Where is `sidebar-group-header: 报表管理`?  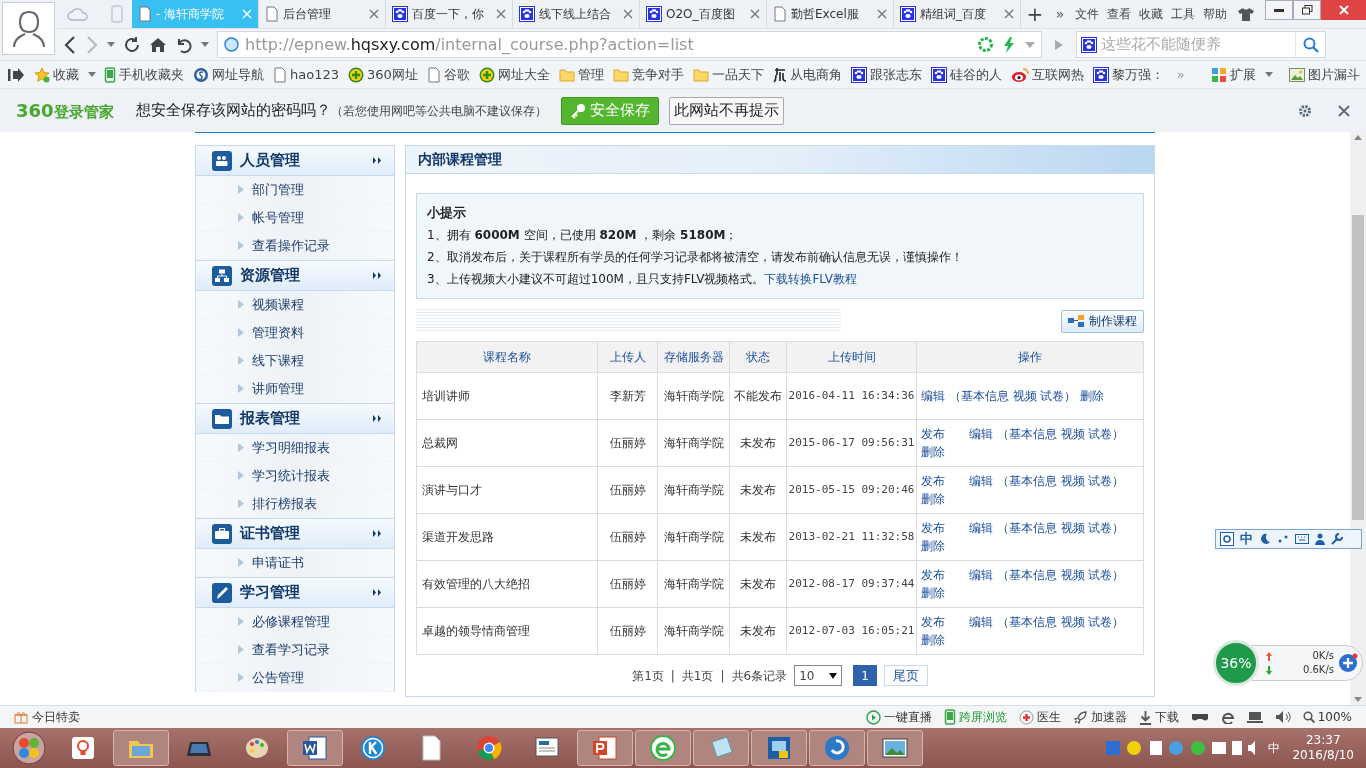 sidebar-group-header: 报表管理 is located at coordinates (295, 419).